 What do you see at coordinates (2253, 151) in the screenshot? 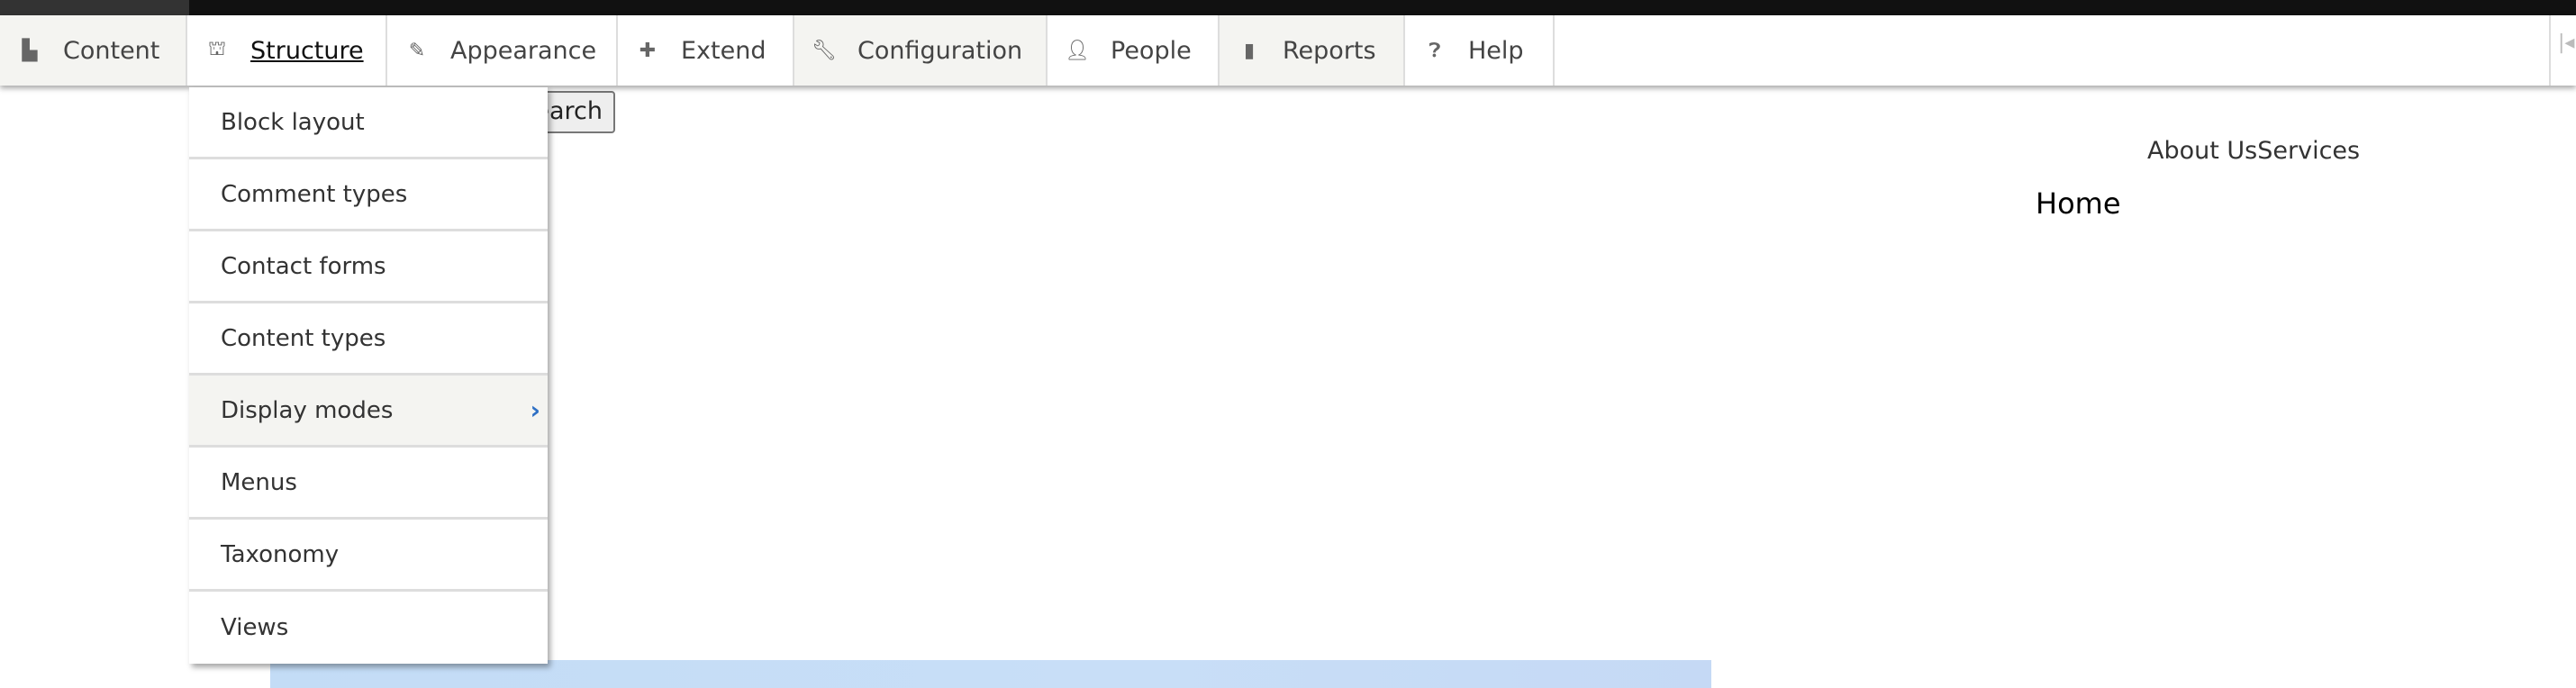
I see `site-nav-links: About UsServices` at bounding box center [2253, 151].